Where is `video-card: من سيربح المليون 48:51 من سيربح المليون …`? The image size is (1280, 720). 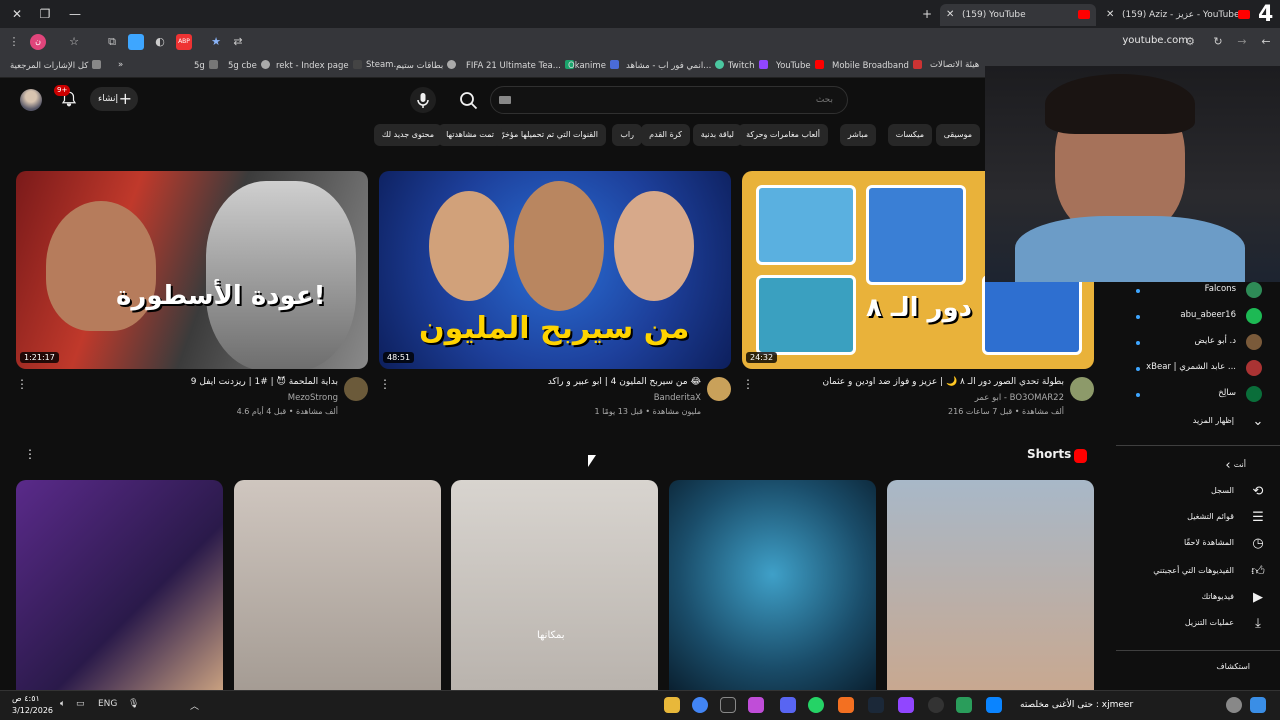
video-card: من سيربح المليون 48:51 من سيربح المليون … is located at coordinates (555, 293).